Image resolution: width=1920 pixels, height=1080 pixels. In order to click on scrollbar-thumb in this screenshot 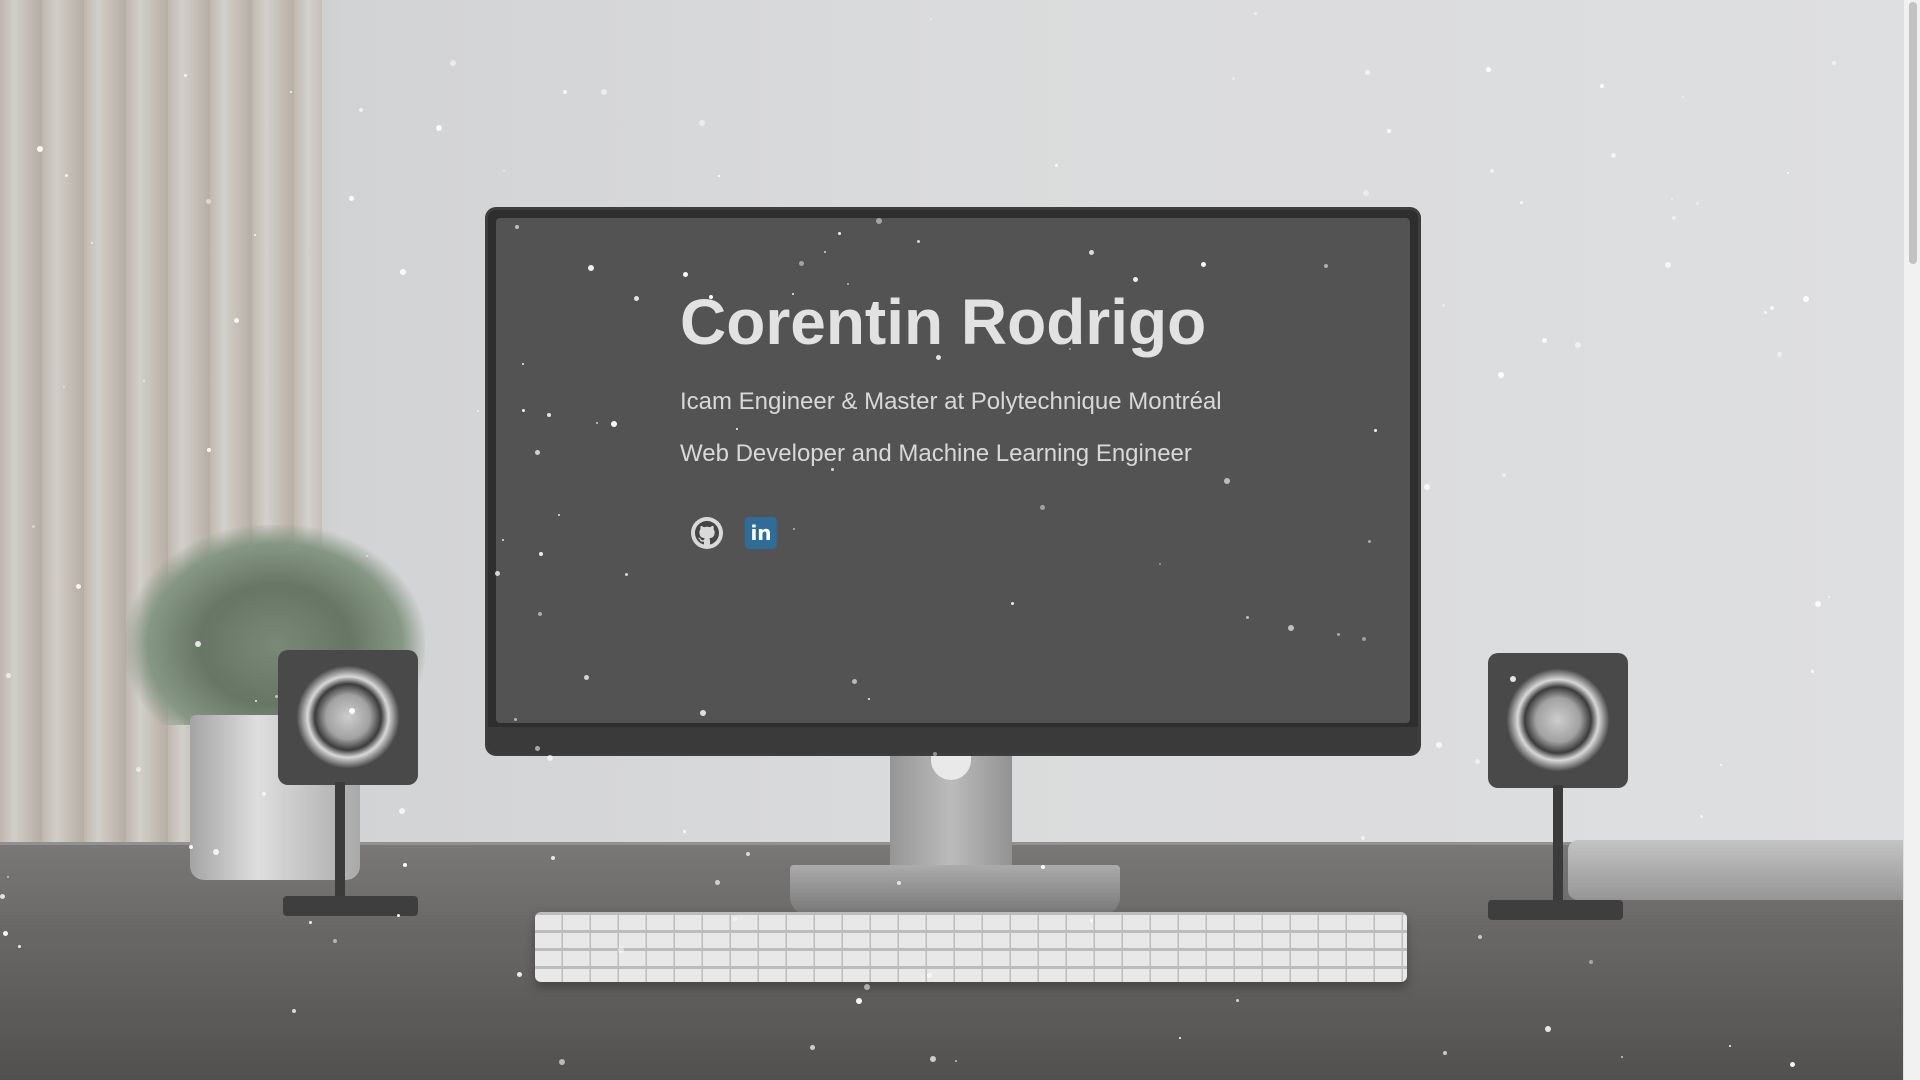, I will do `click(1913, 133)`.